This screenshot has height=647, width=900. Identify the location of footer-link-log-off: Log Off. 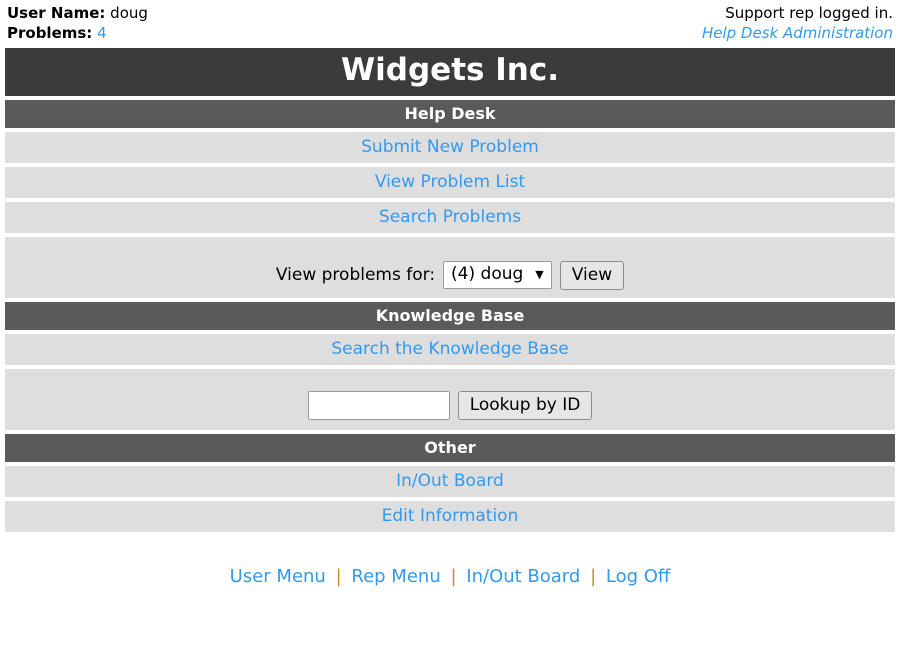
(638, 576).